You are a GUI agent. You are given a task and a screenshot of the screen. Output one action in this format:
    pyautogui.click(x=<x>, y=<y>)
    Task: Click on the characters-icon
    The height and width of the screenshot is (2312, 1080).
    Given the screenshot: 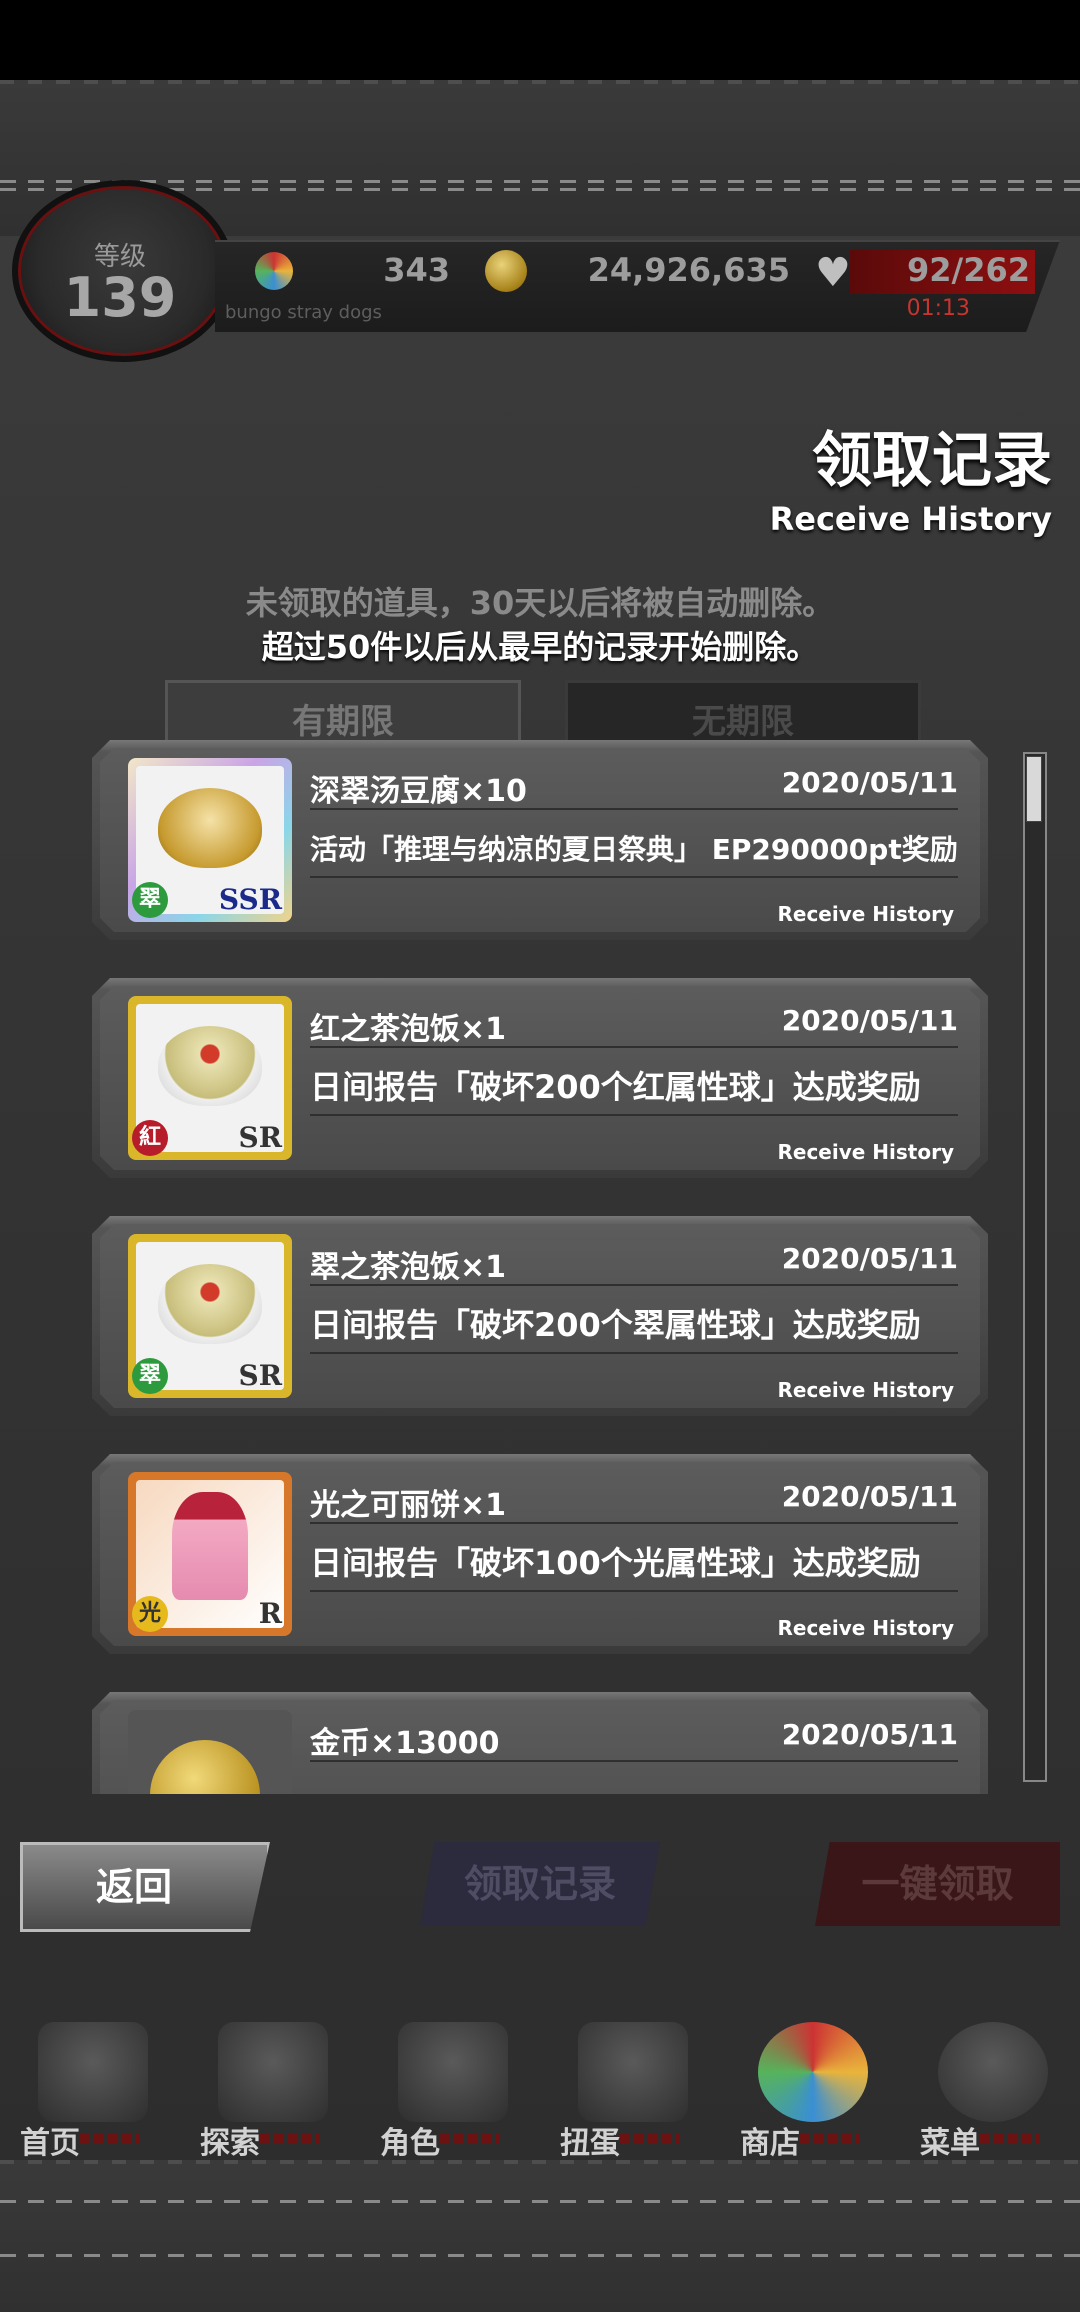 What is the action you would take?
    pyautogui.click(x=453, y=2072)
    